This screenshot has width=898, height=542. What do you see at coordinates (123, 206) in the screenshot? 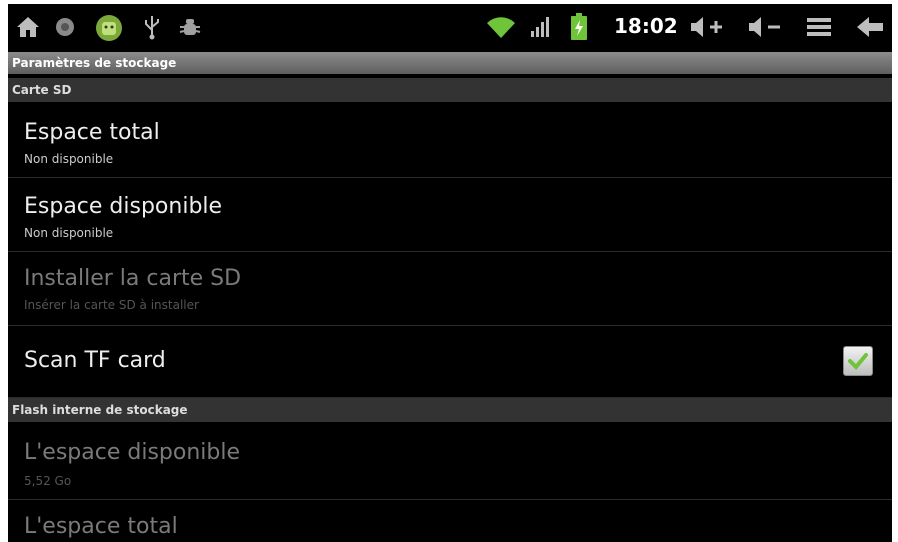
I see `item-title: Espace disponible` at bounding box center [123, 206].